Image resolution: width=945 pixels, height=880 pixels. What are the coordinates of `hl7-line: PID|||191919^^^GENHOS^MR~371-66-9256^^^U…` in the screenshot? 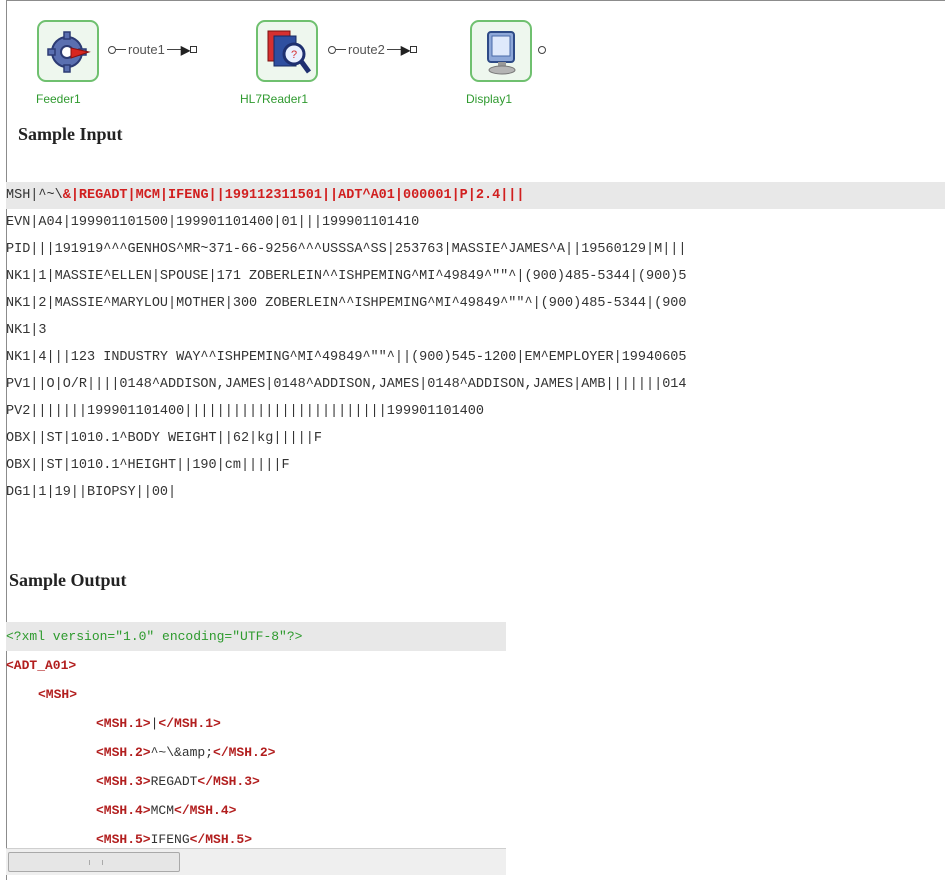 It's located at (346, 249).